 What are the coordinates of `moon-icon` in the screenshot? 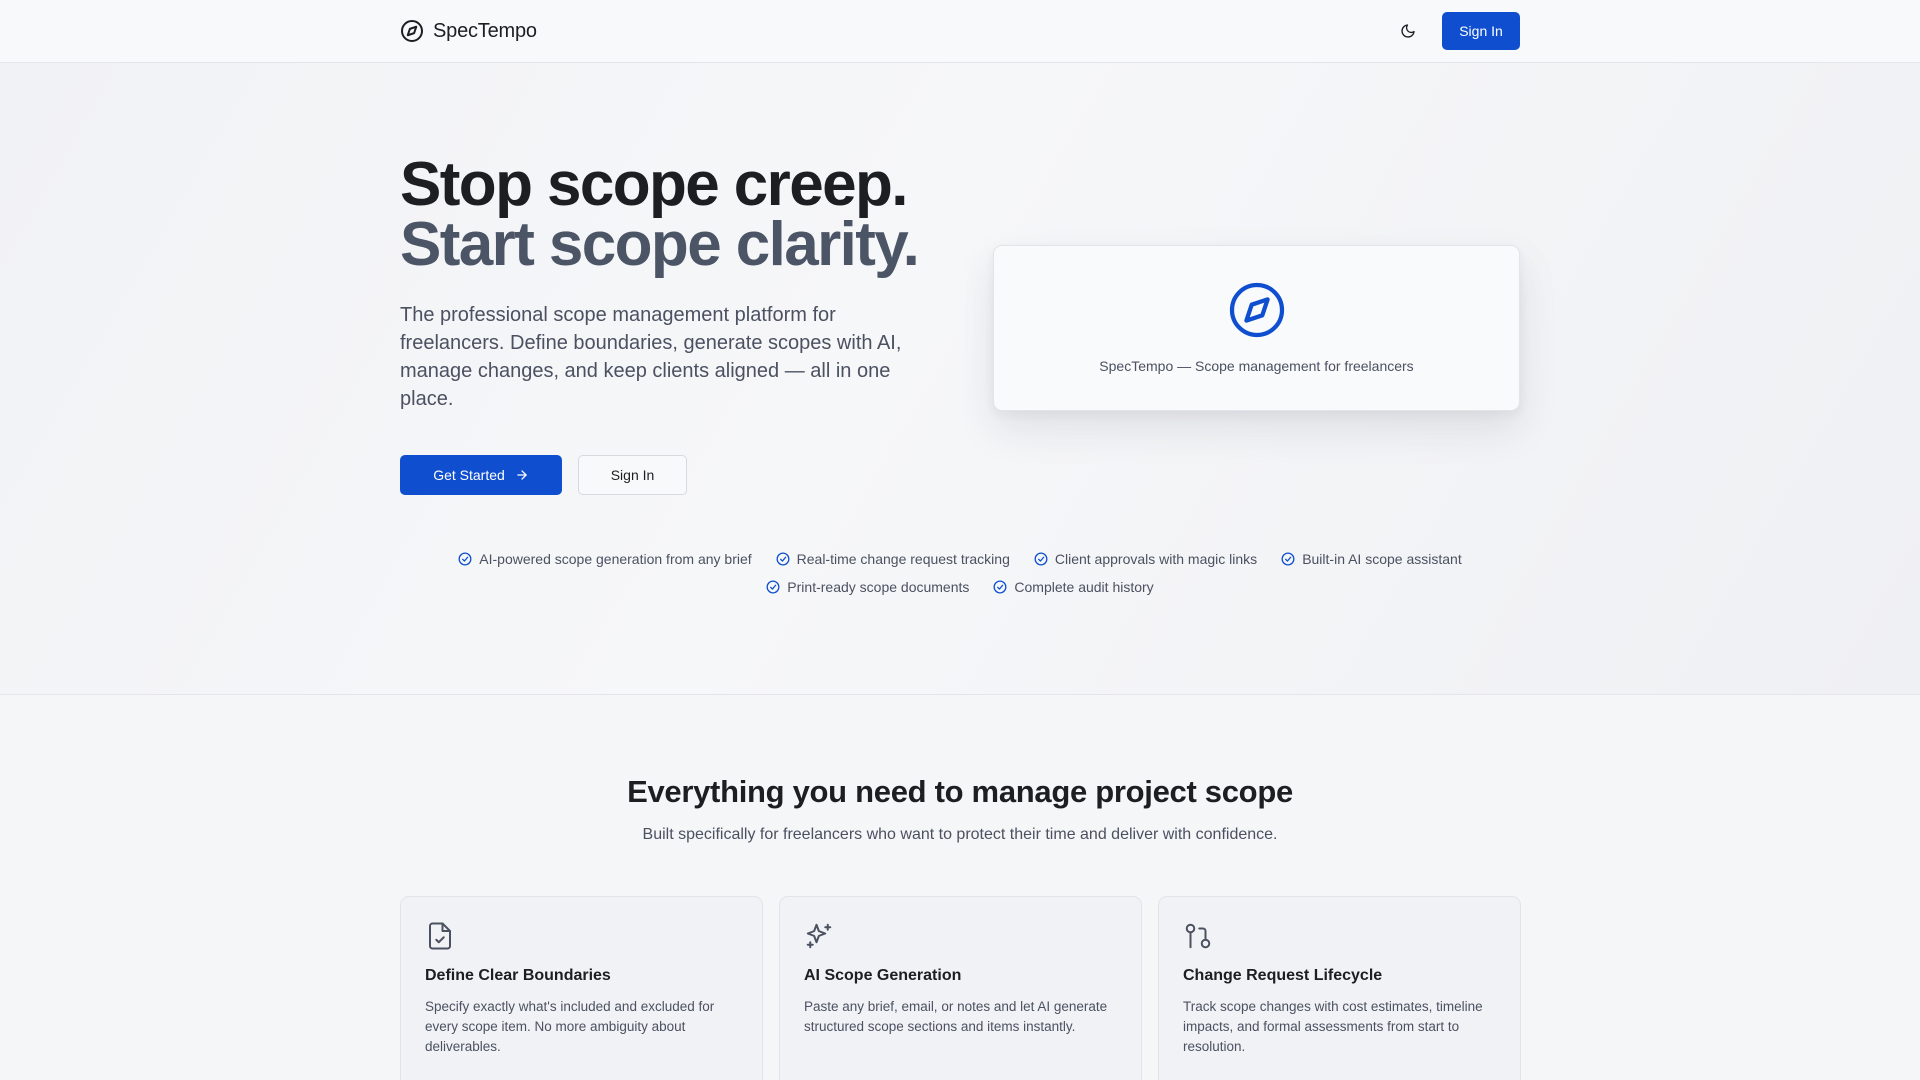 It's located at (1408, 31).